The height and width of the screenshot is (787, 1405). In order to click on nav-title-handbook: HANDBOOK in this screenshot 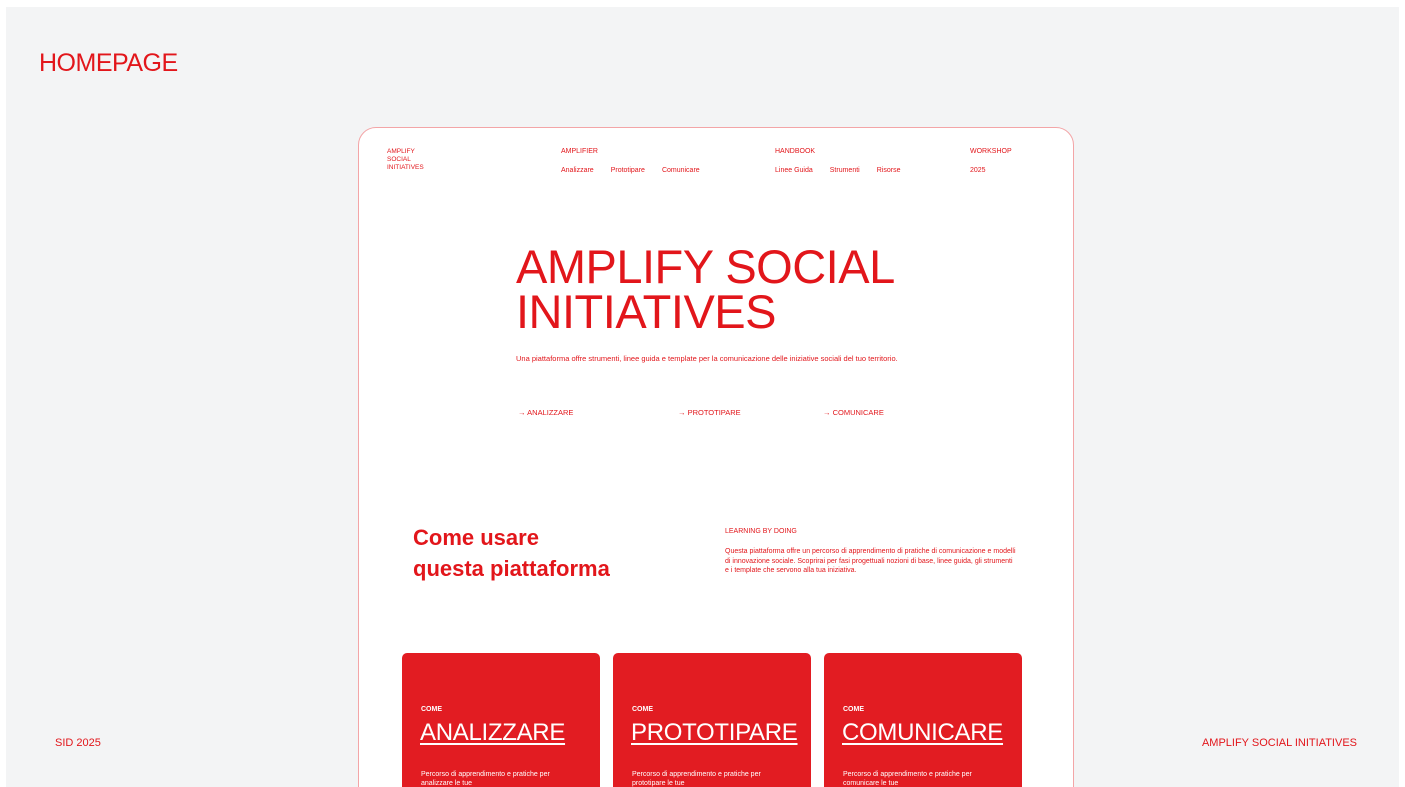, I will do `click(837, 151)`.